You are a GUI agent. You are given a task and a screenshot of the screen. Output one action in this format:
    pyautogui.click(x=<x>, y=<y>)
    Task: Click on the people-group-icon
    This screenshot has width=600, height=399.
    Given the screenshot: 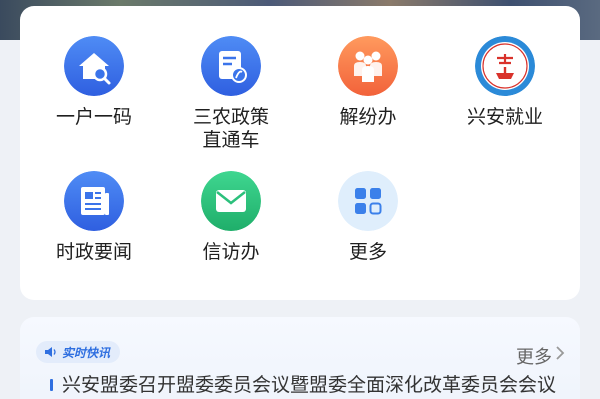 What is the action you would take?
    pyautogui.click(x=368, y=66)
    